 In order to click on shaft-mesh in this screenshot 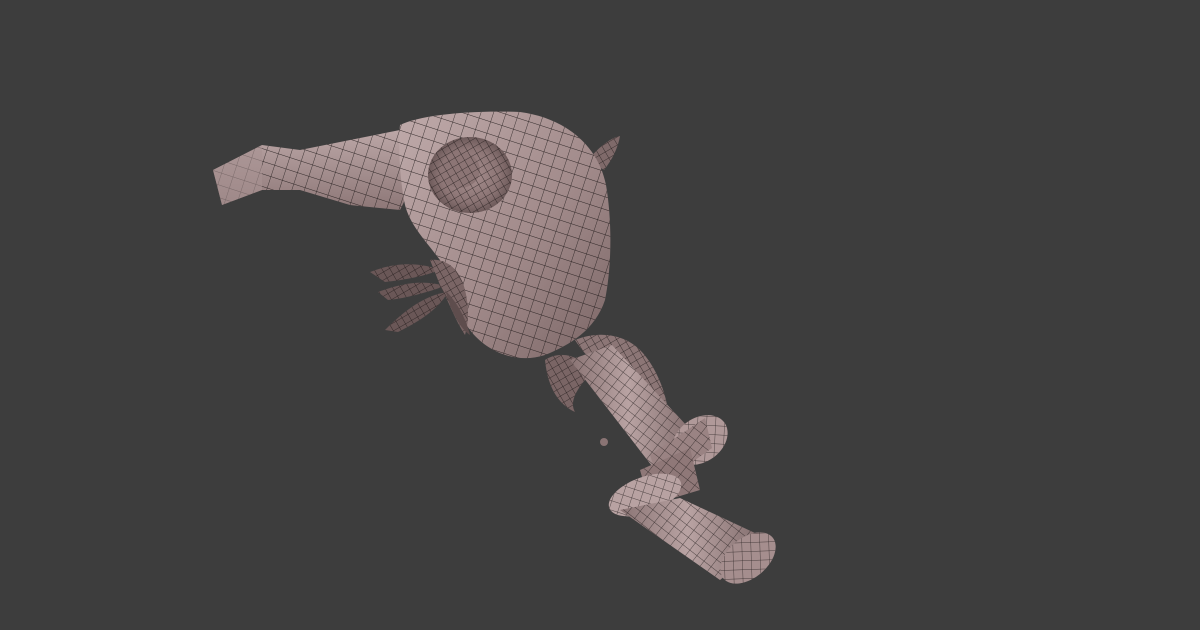, I will do `click(677, 469)`.